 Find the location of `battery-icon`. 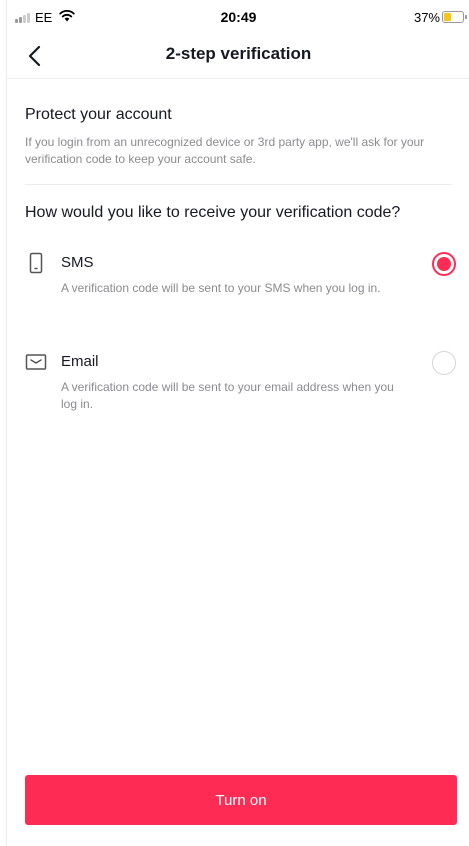

battery-icon is located at coordinates (454, 17).